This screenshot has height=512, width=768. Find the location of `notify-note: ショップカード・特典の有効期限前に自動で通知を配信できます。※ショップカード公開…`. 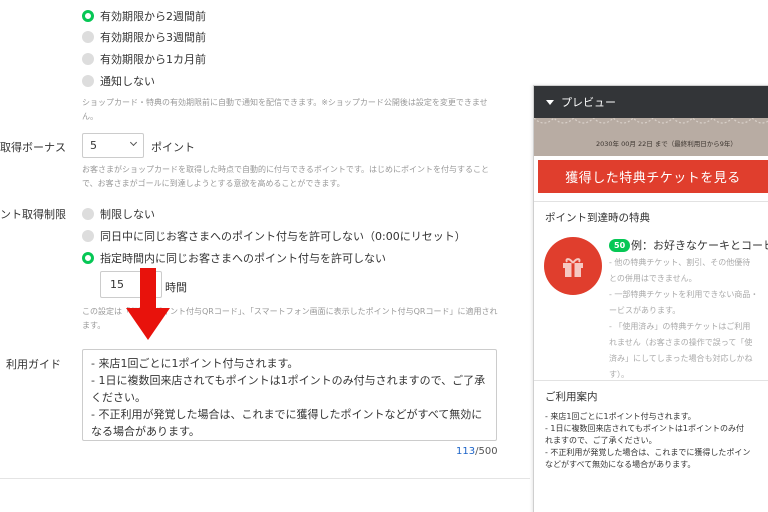

notify-note: ショップカード・特典の有効期限前に自動で通知を配信できます。※ショップカード公開… is located at coordinates (285, 109).